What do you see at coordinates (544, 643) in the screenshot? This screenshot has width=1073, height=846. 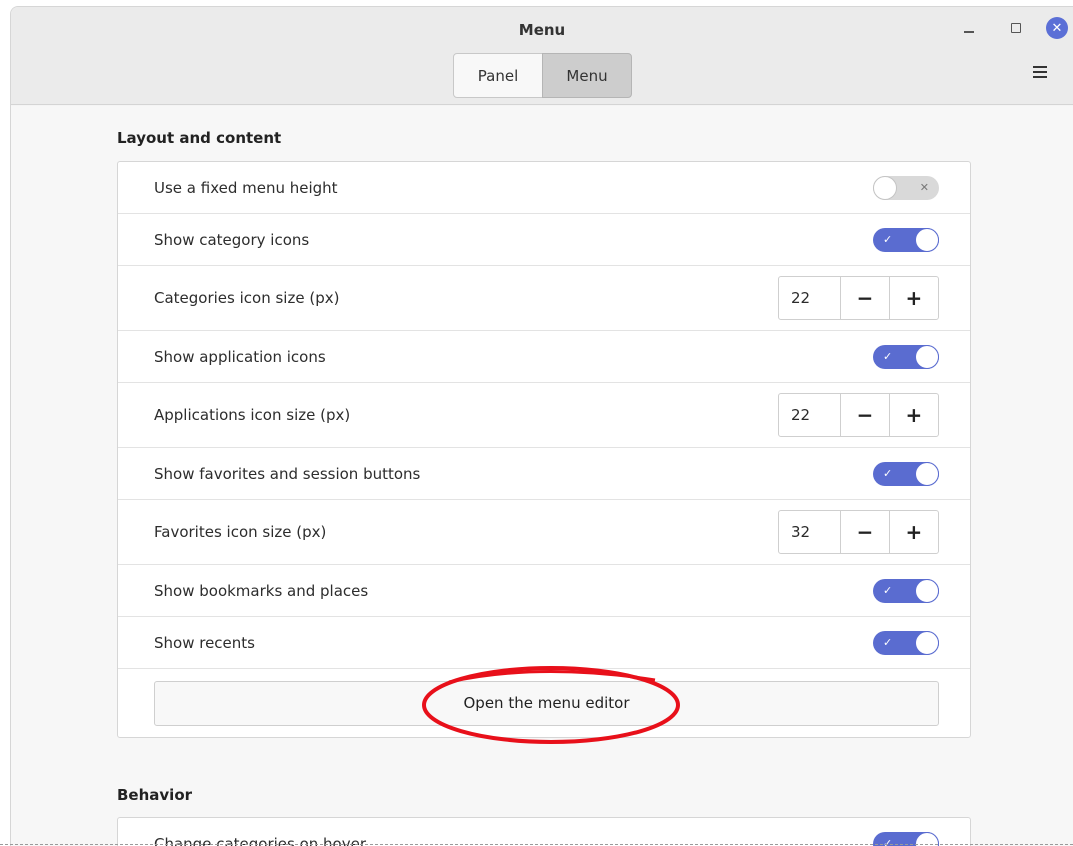 I see `setting-row-recents: Show recents ✓` at bounding box center [544, 643].